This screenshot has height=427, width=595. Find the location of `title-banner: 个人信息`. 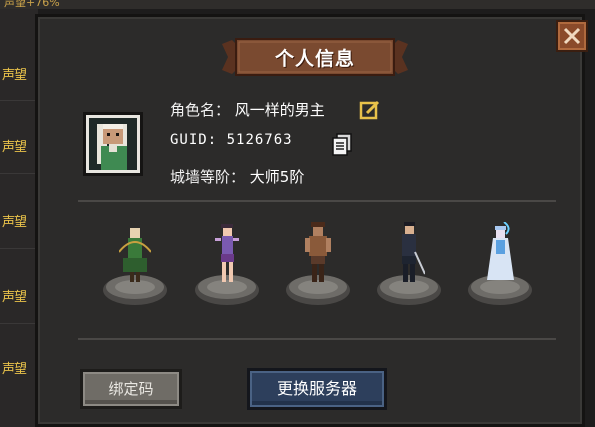

title-banner: 个人信息 is located at coordinates (315, 57).